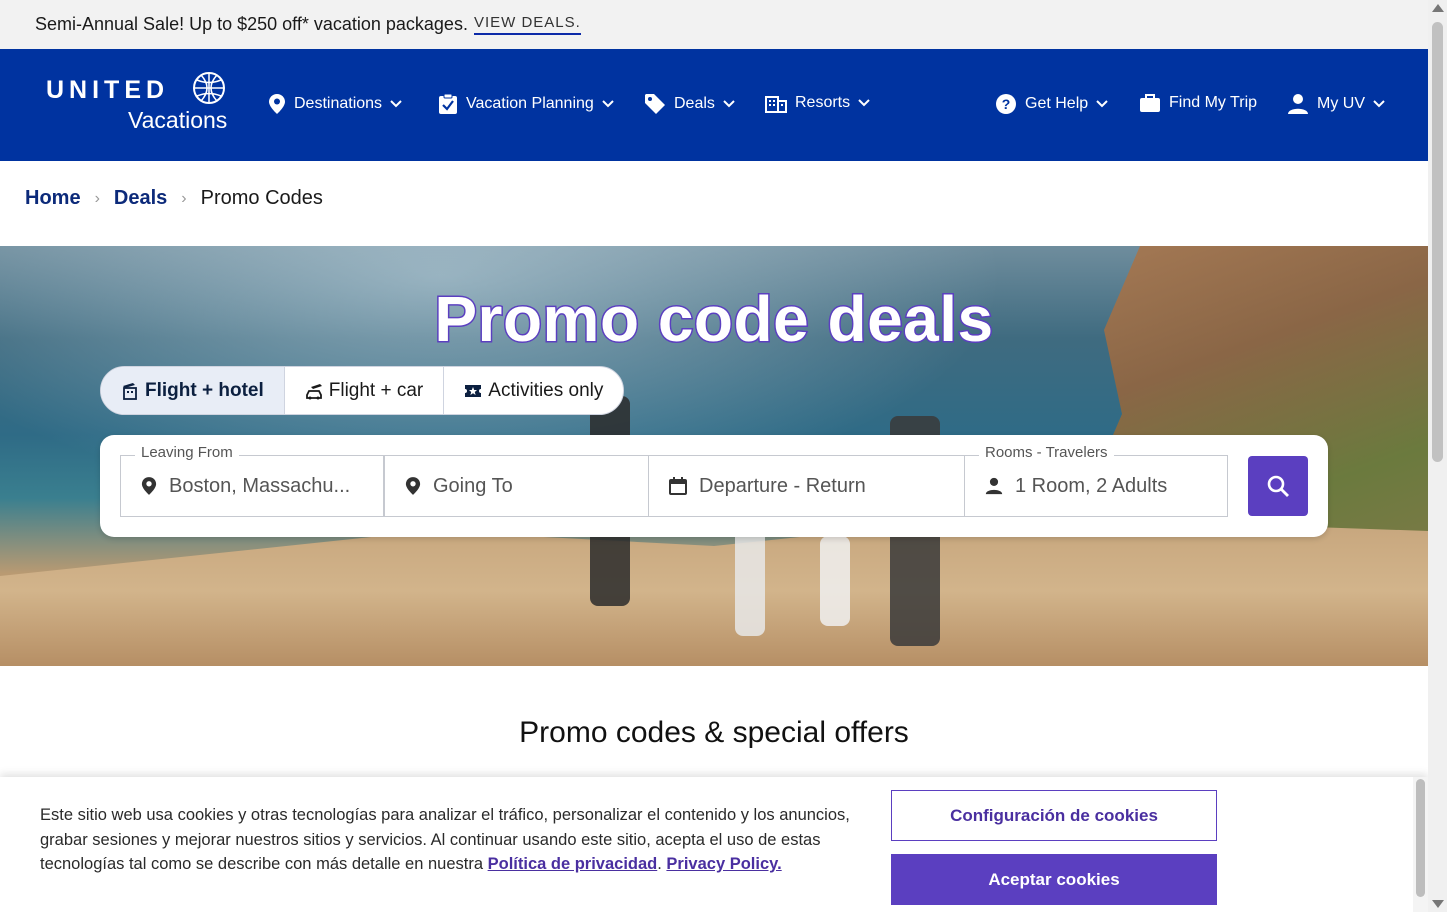 The image size is (1447, 912). What do you see at coordinates (1341, 103) in the screenshot?
I see `nav-my-uv-label: My UV` at bounding box center [1341, 103].